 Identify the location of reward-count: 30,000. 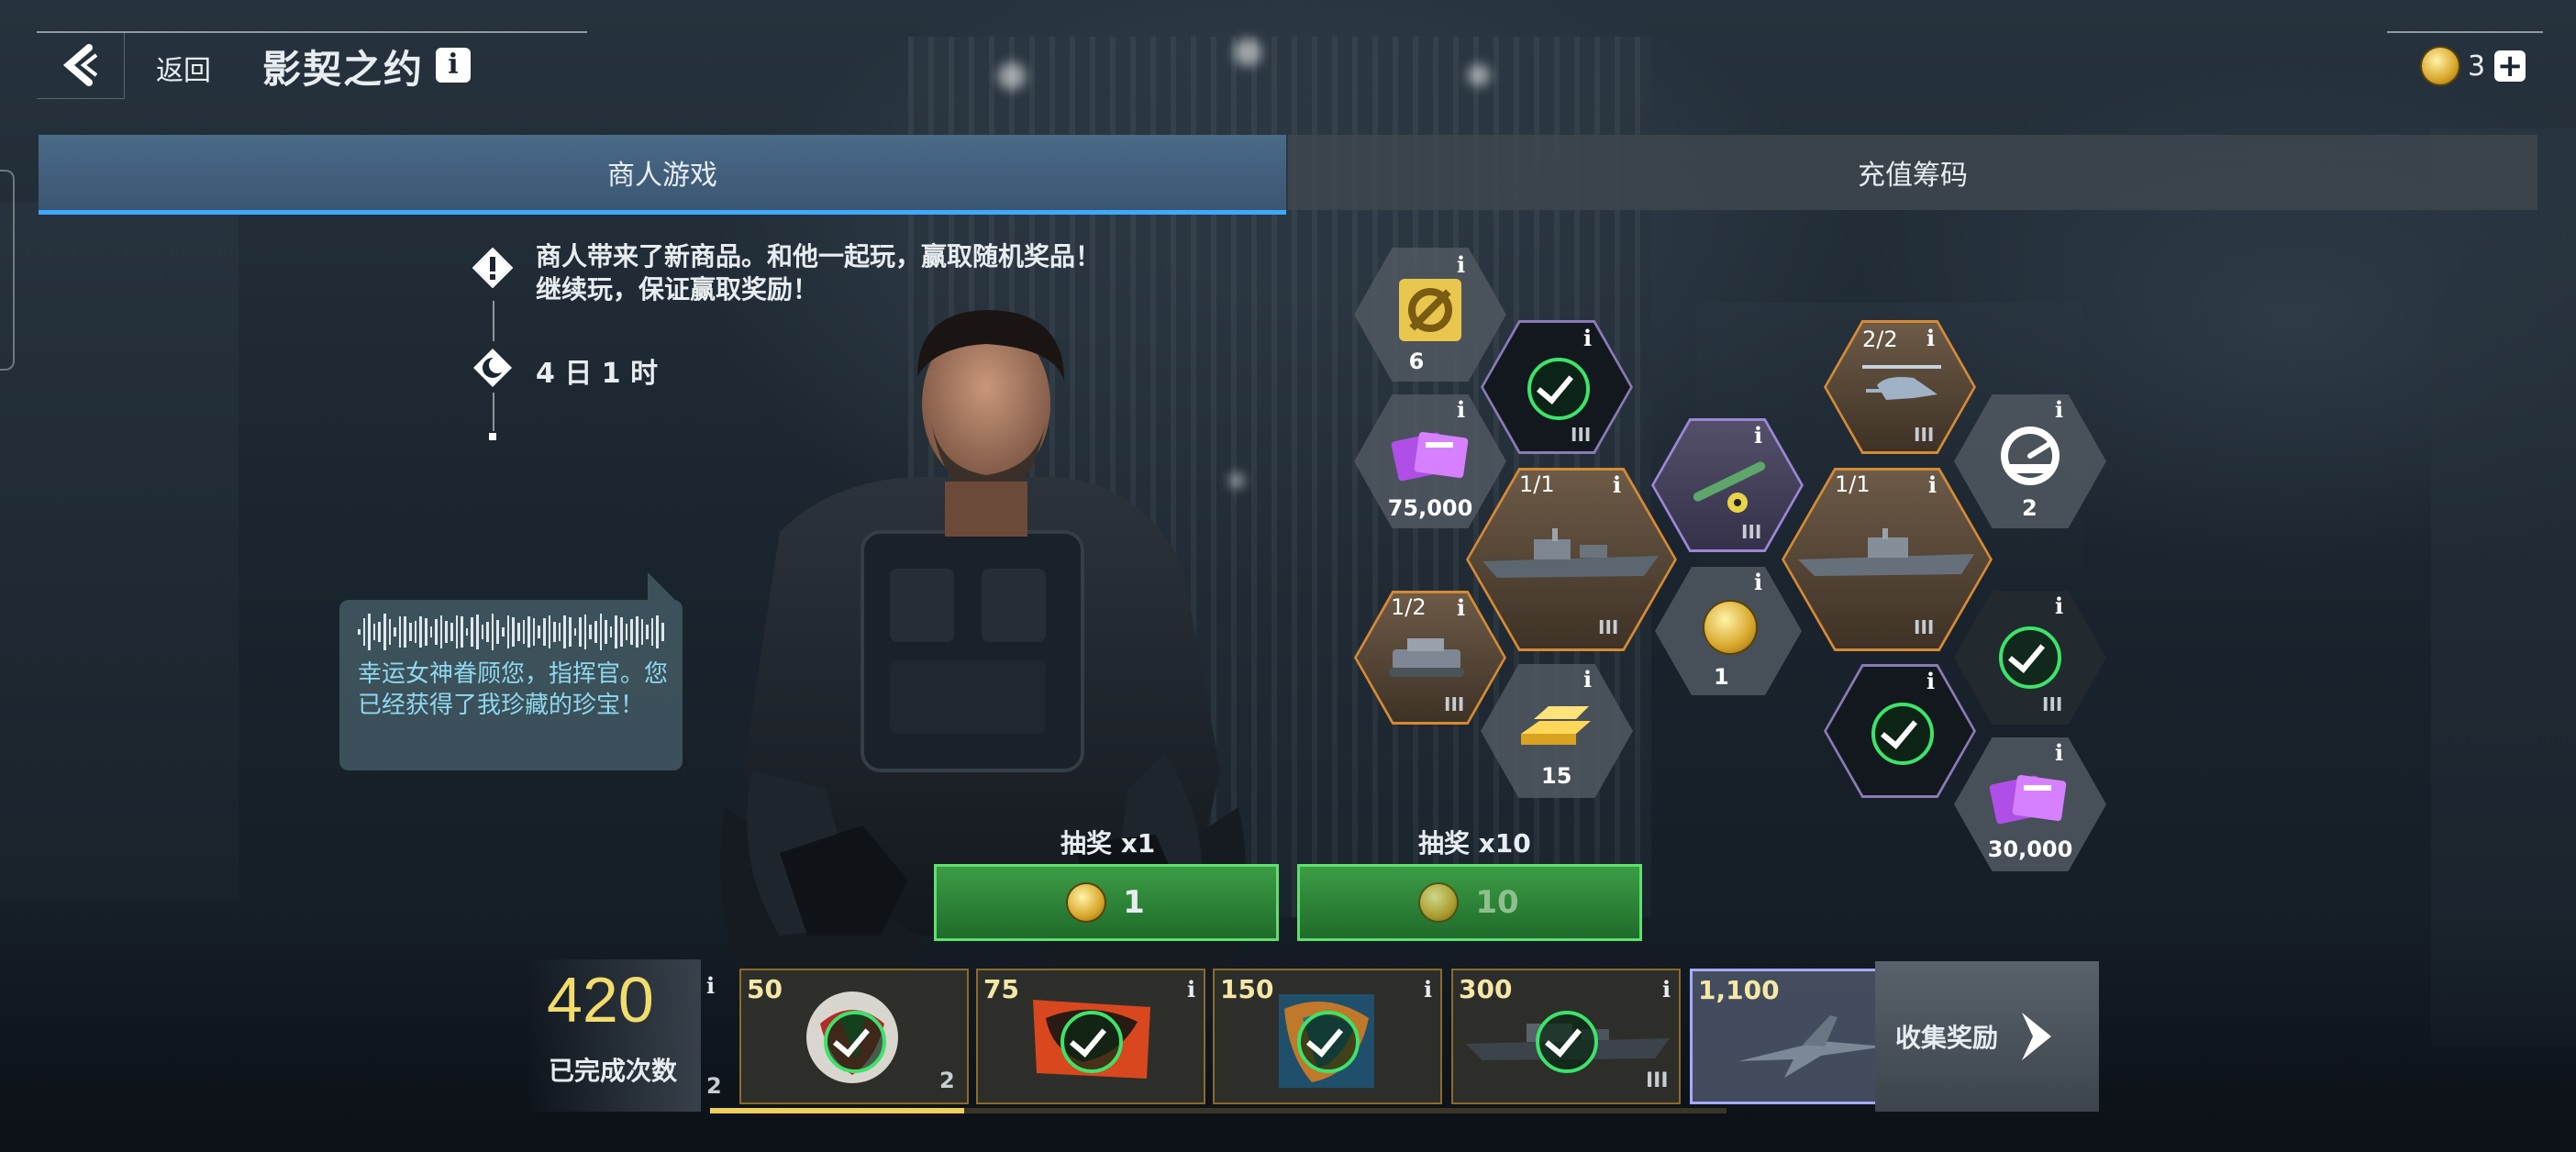
(2030, 849).